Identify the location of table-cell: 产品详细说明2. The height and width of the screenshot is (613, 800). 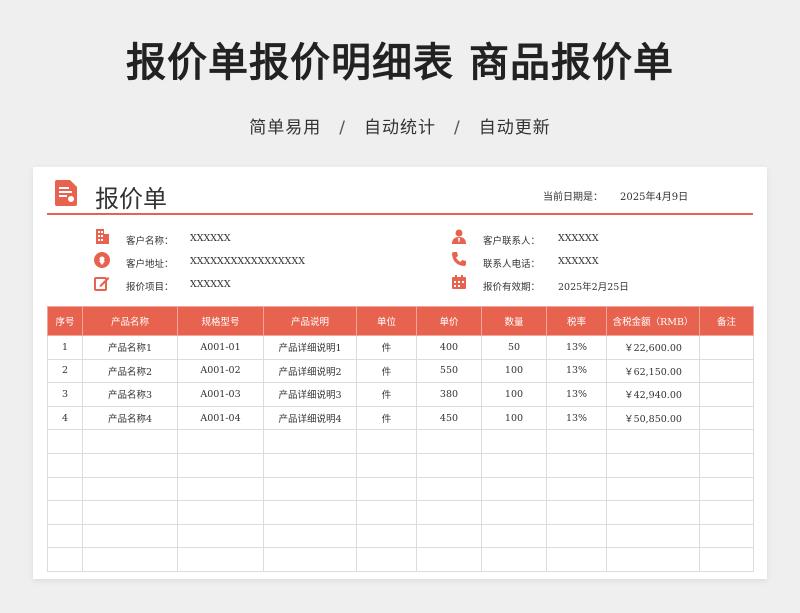
(310, 371).